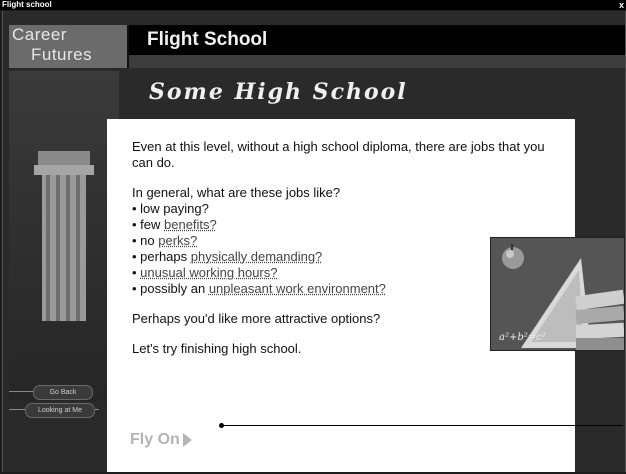 The width and height of the screenshot is (626, 474). What do you see at coordinates (207, 39) in the screenshot?
I see `page-title: Flight School` at bounding box center [207, 39].